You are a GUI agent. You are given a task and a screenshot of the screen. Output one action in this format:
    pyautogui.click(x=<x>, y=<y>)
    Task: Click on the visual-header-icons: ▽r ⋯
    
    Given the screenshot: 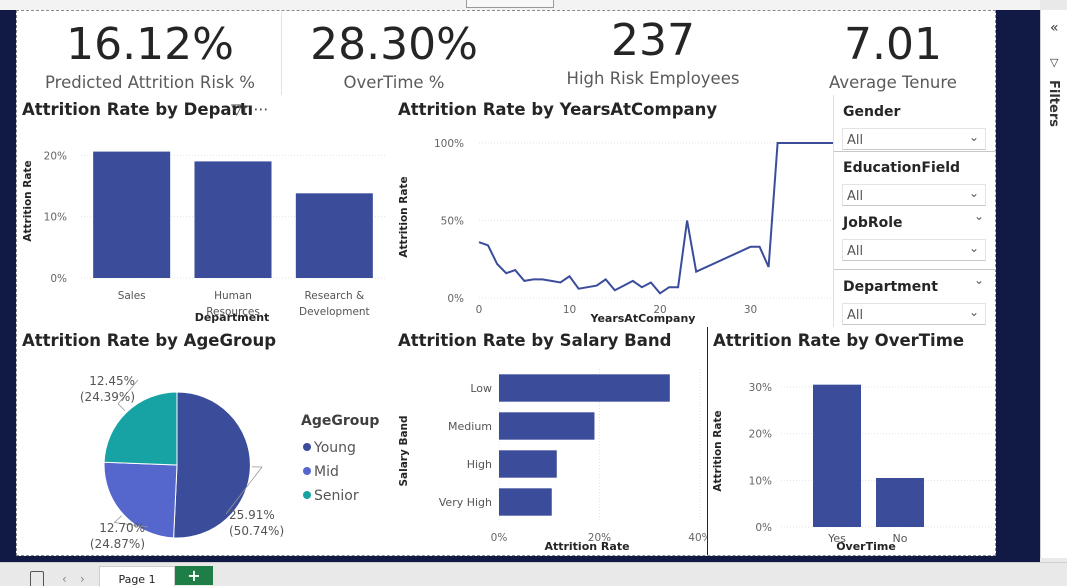 What is the action you would take?
    pyautogui.click(x=249, y=109)
    